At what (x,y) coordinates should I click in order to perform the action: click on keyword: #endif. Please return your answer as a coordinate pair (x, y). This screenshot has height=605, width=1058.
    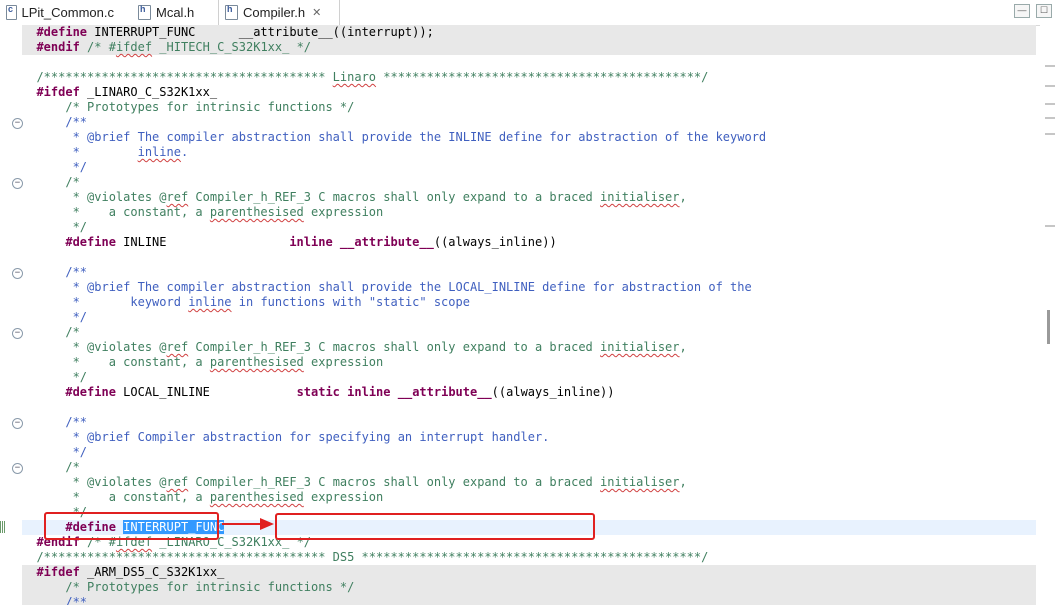
    Looking at the image, I should click on (58, 47).